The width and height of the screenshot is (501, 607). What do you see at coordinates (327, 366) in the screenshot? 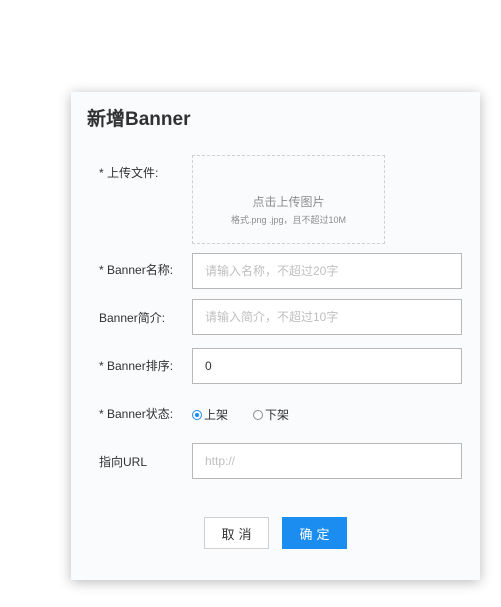
I see `banner-order-input` at bounding box center [327, 366].